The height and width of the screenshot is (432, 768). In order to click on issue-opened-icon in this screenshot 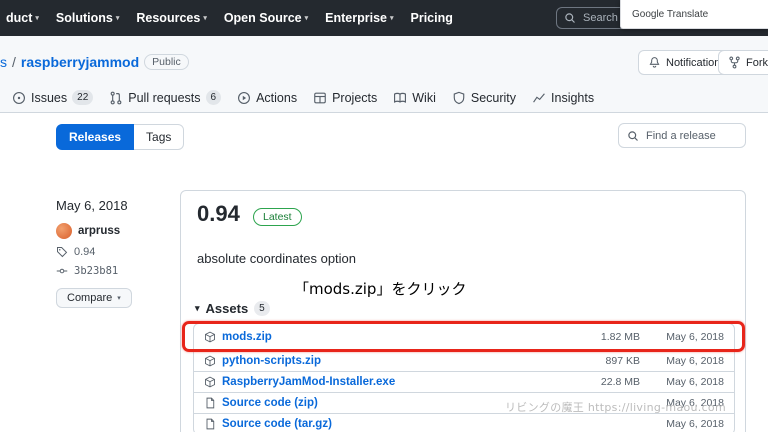, I will do `click(19, 98)`.